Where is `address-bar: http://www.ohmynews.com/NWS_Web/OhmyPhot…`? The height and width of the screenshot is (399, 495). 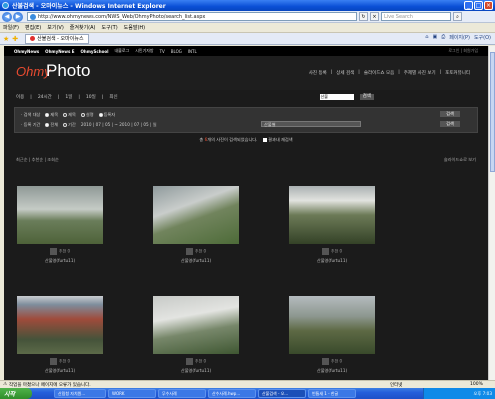 address-bar: http://www.ohmynews.com/NWS_Web/OhmyPhot… is located at coordinates (192, 16).